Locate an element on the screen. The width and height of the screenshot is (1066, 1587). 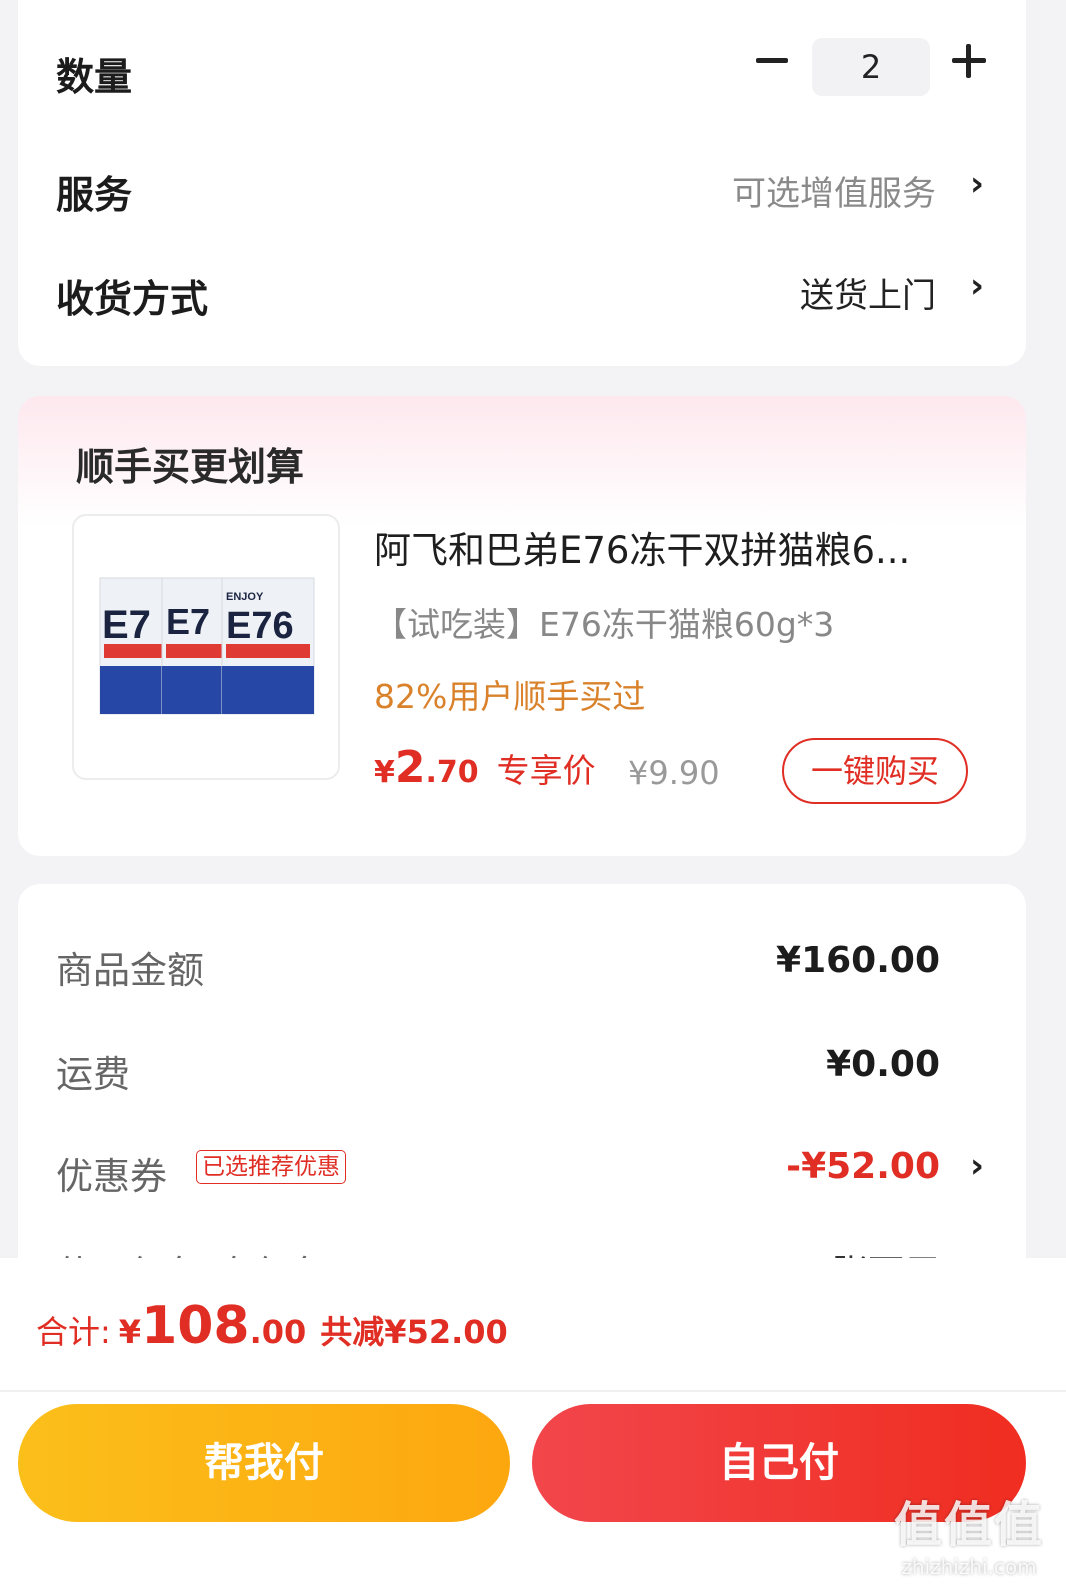
coupon-badge: 已选推荐优惠 is located at coordinates (271, 1167).